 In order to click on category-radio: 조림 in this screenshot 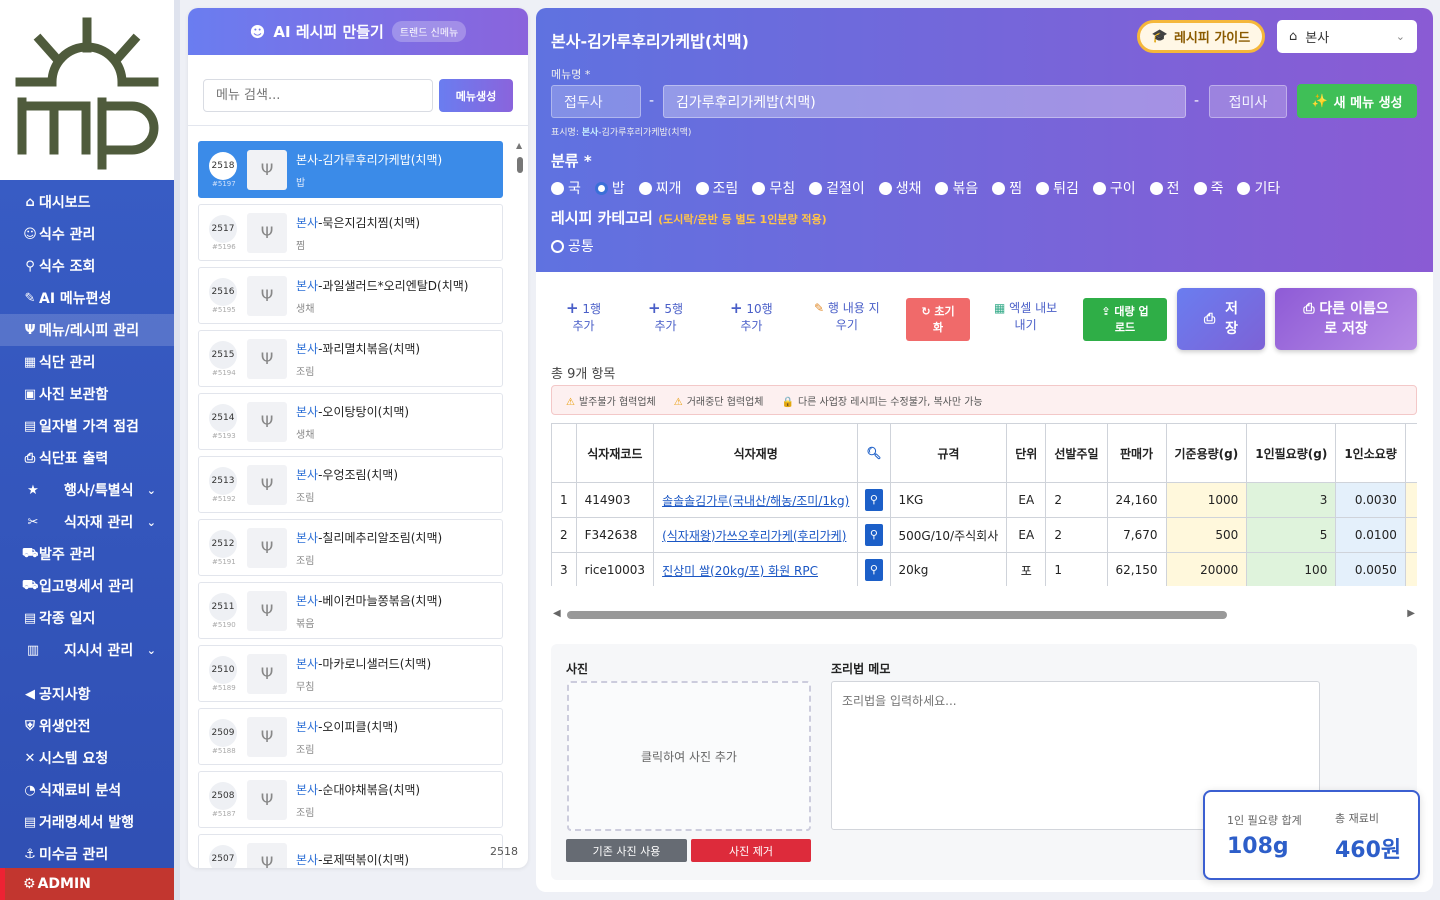, I will do `click(716, 188)`.